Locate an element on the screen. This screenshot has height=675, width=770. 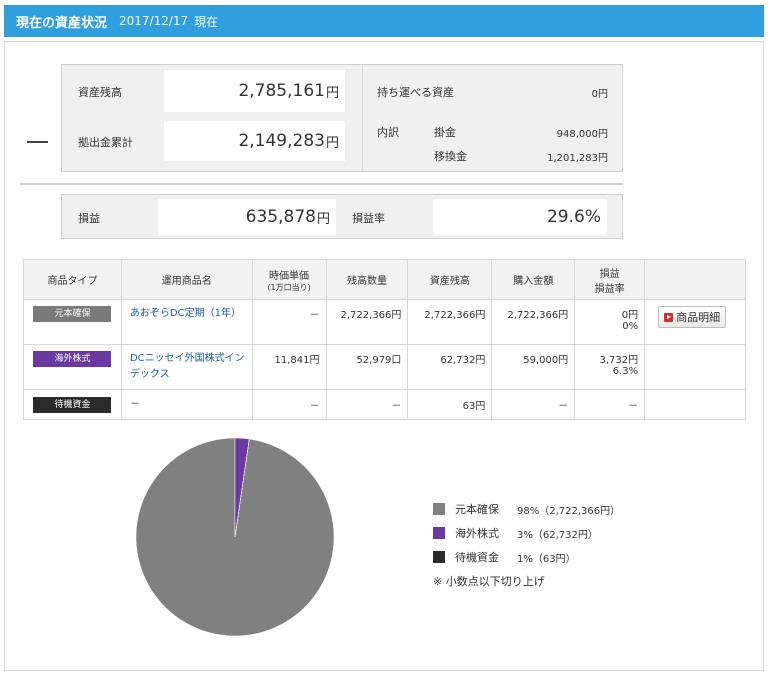
profit-rate-value: 29.6% is located at coordinates (573, 217).